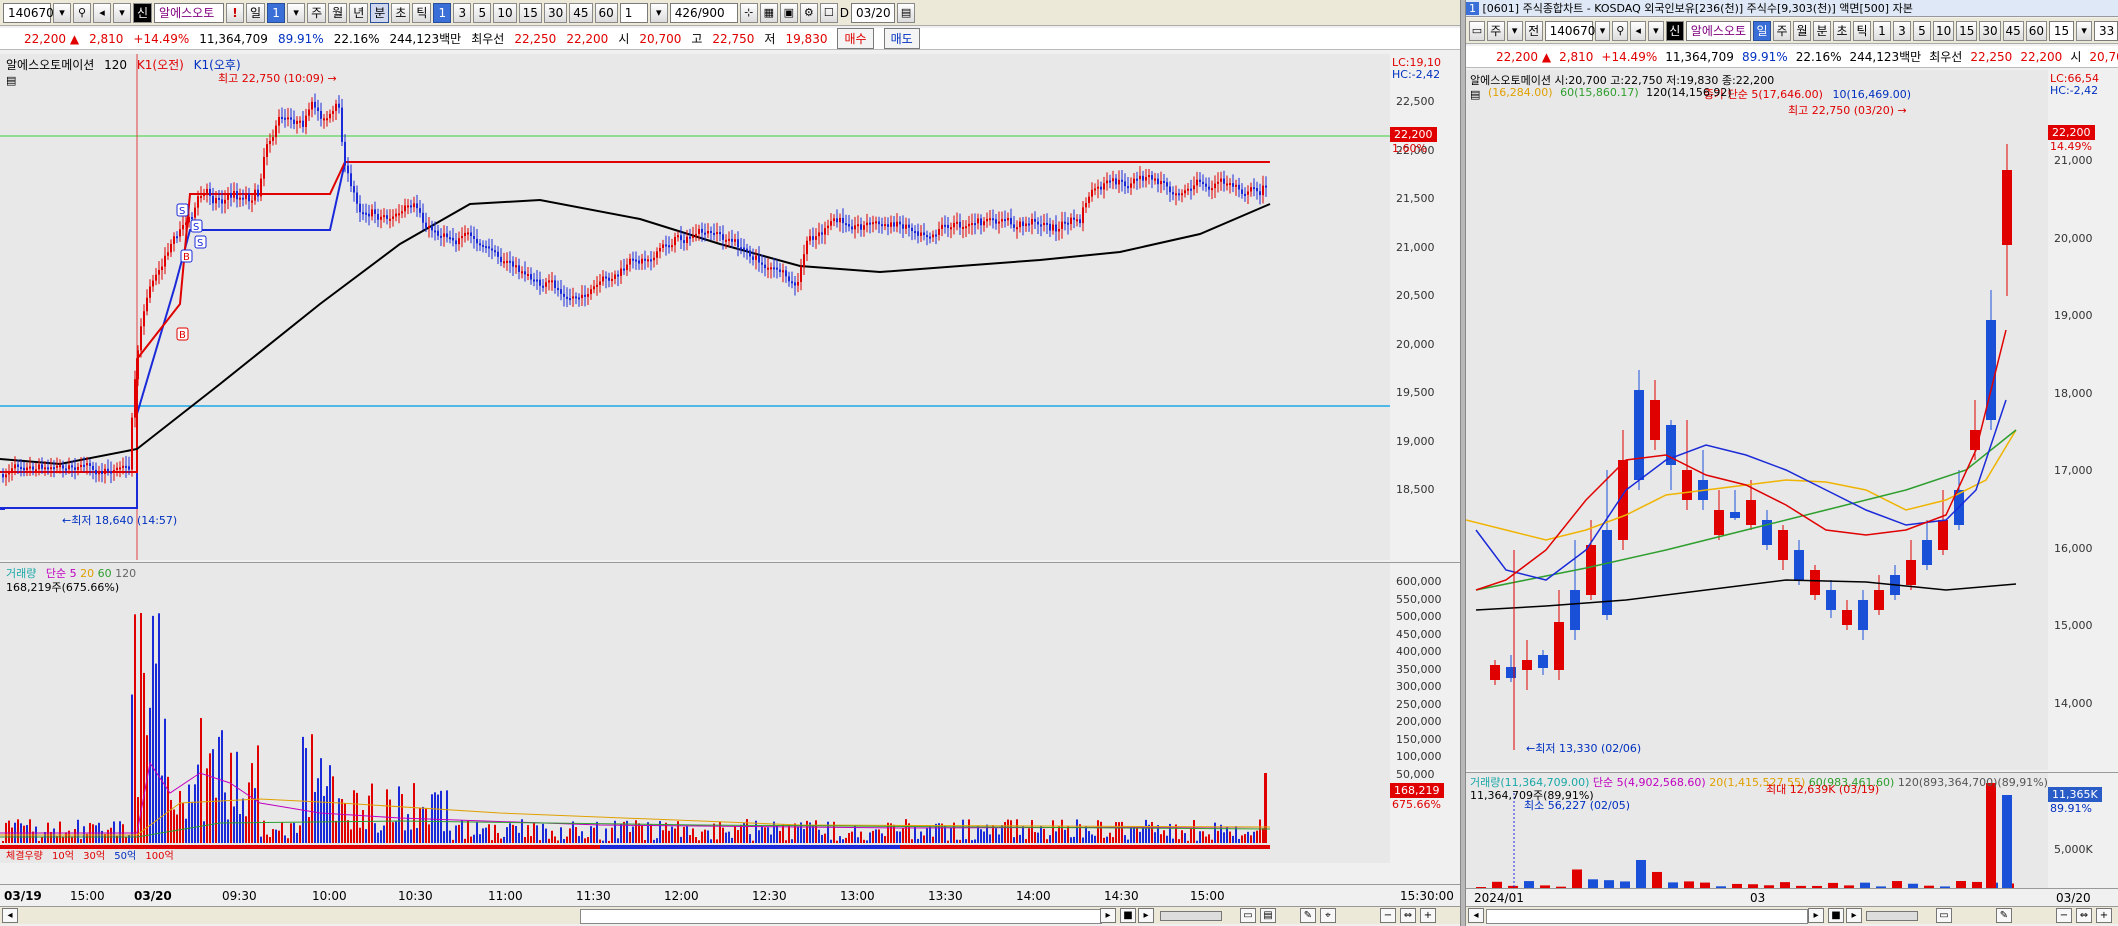  I want to click on r-interval-60: 60, so click(2036, 30).